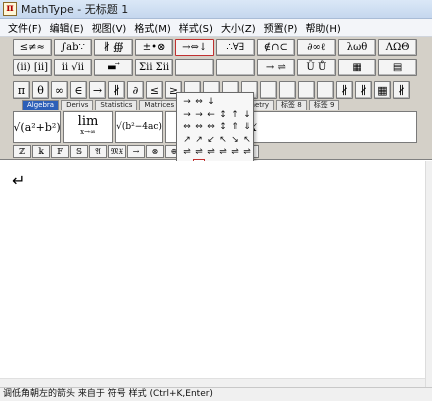  What do you see at coordinates (116, 105) in the screenshot?
I see `tab-statistics: Statistics` at bounding box center [116, 105].